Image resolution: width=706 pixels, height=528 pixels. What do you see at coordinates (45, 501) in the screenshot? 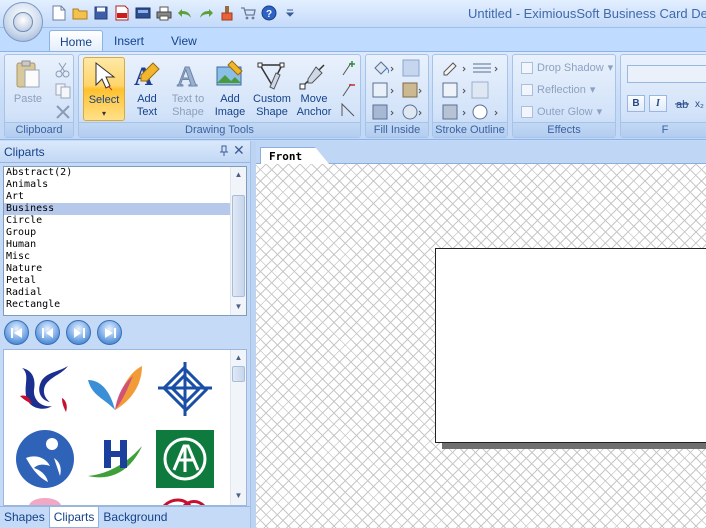
I see `clipart-pink-logo` at bounding box center [45, 501].